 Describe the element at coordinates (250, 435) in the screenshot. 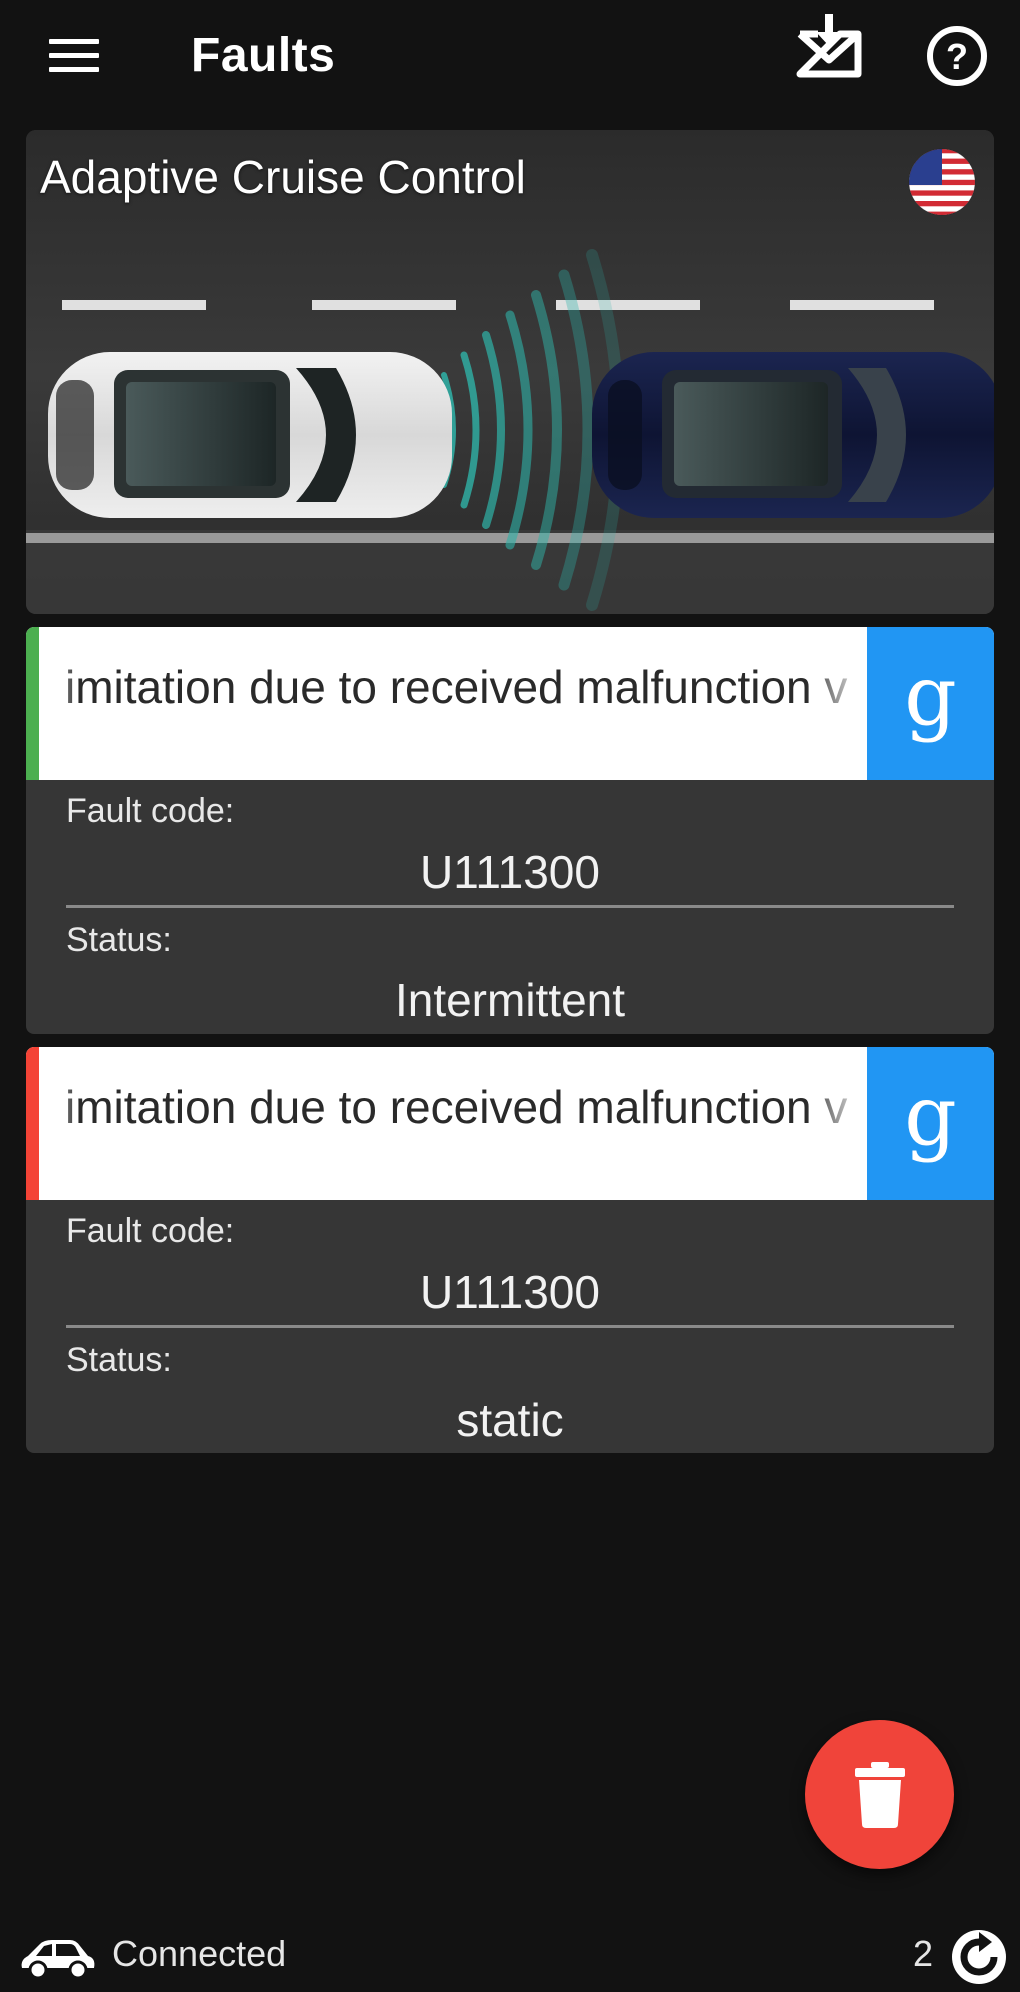

I see `white-car` at that location.